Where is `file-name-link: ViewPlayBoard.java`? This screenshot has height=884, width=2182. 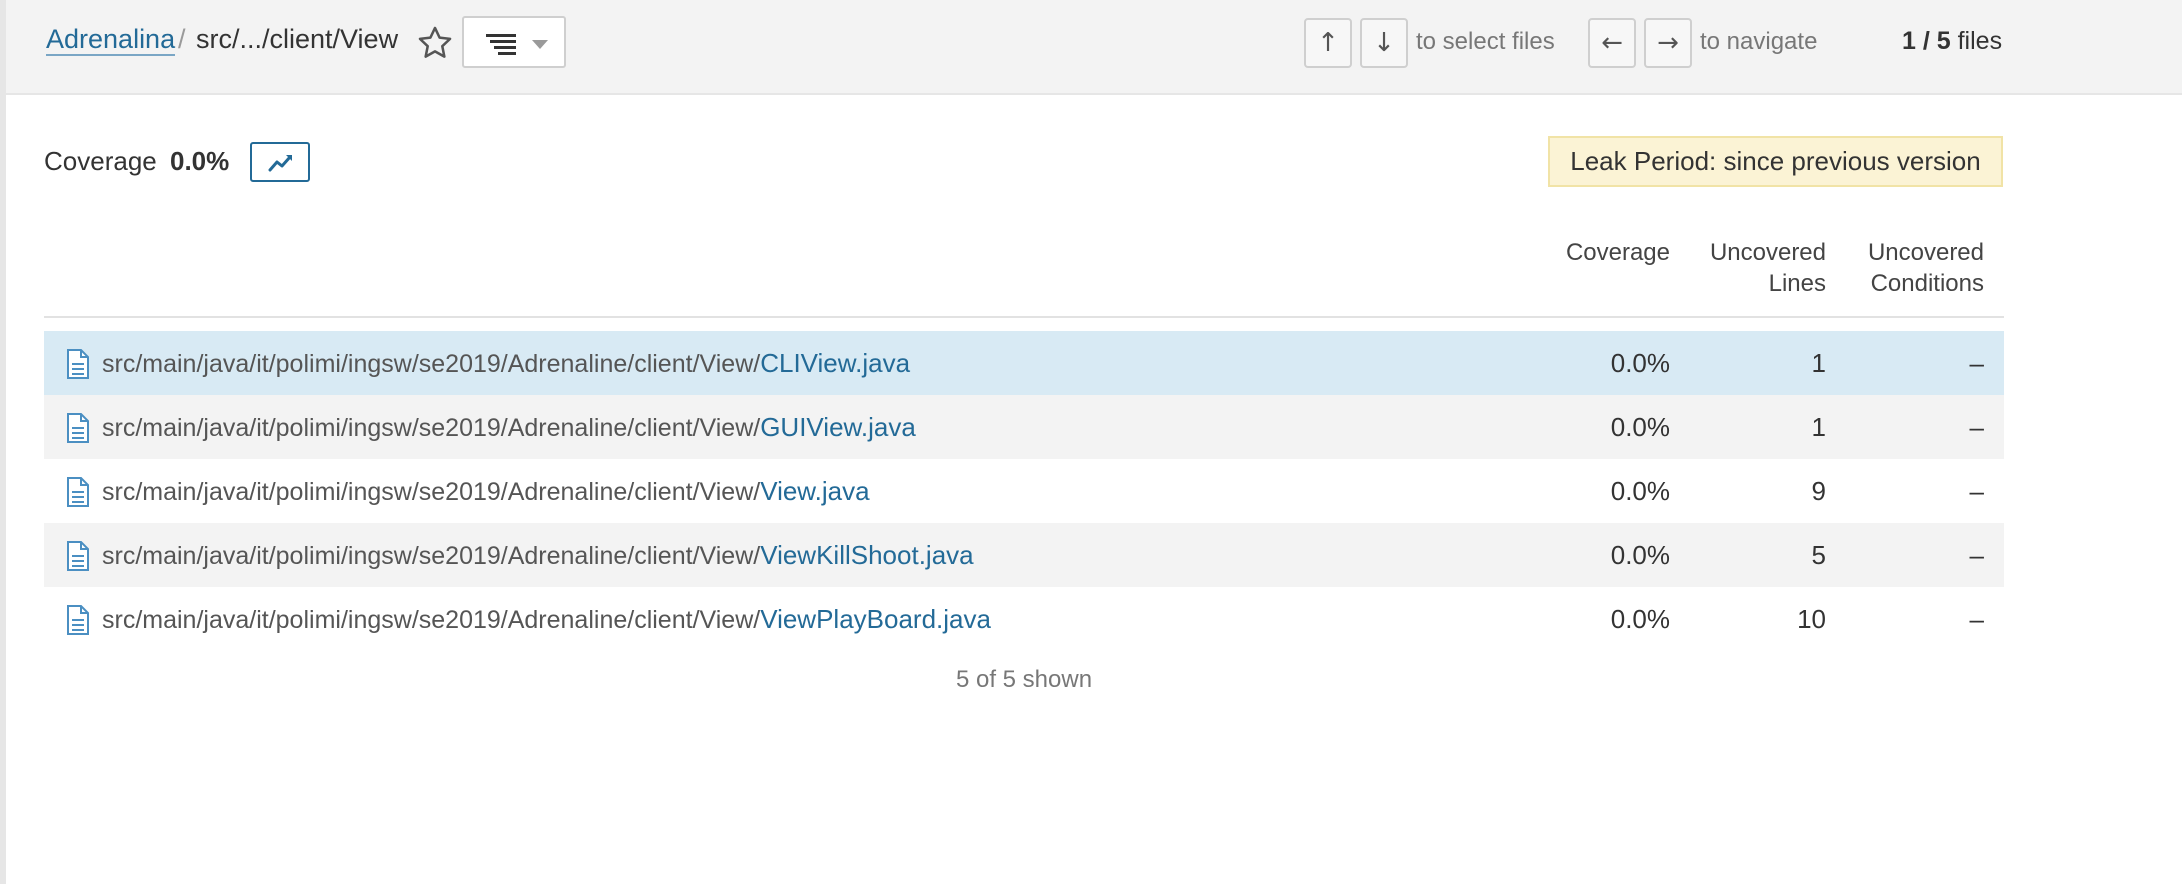
file-name-link: ViewPlayBoard.java is located at coordinates (875, 619).